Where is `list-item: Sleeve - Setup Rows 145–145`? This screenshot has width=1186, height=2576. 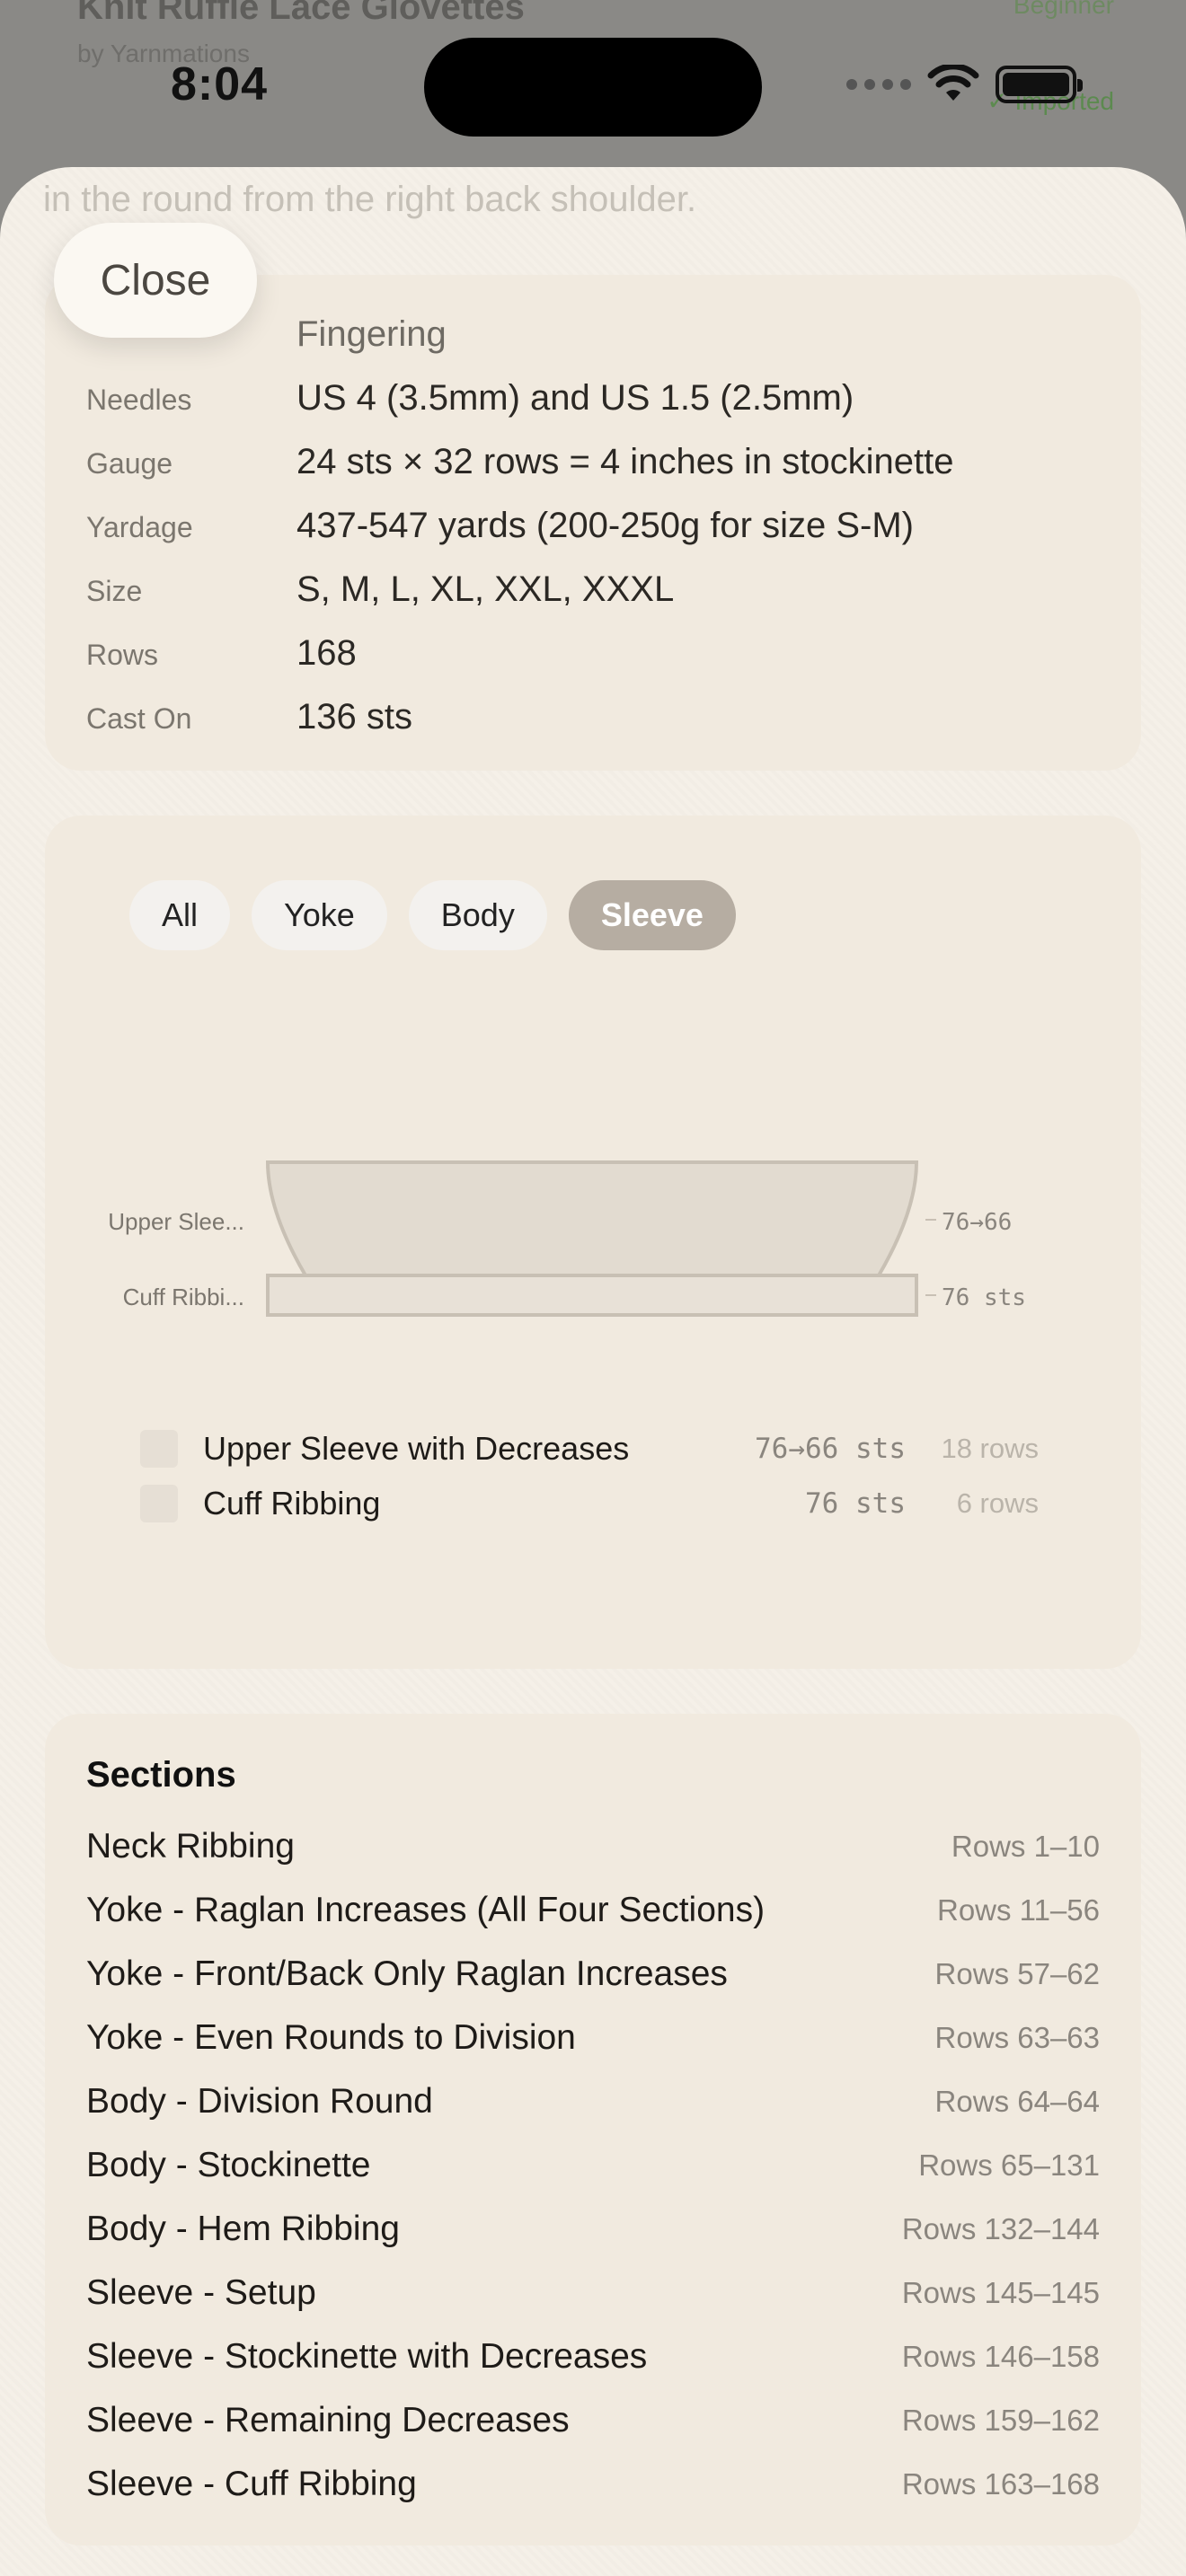 list-item: Sleeve - Setup Rows 145–145 is located at coordinates (593, 2293).